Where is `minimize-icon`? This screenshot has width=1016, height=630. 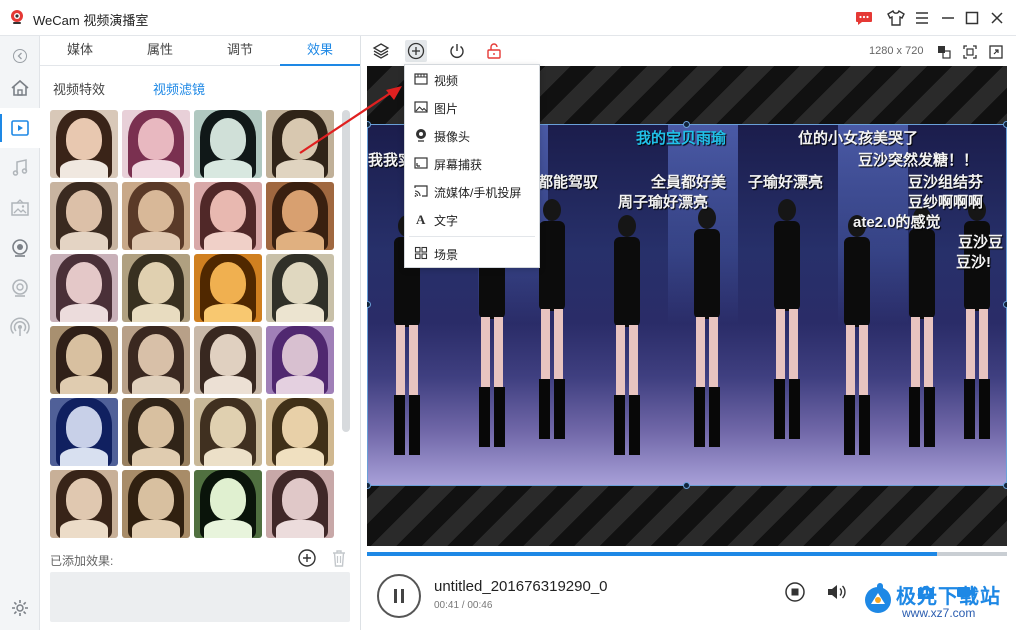
minimize-icon is located at coordinates (948, 18).